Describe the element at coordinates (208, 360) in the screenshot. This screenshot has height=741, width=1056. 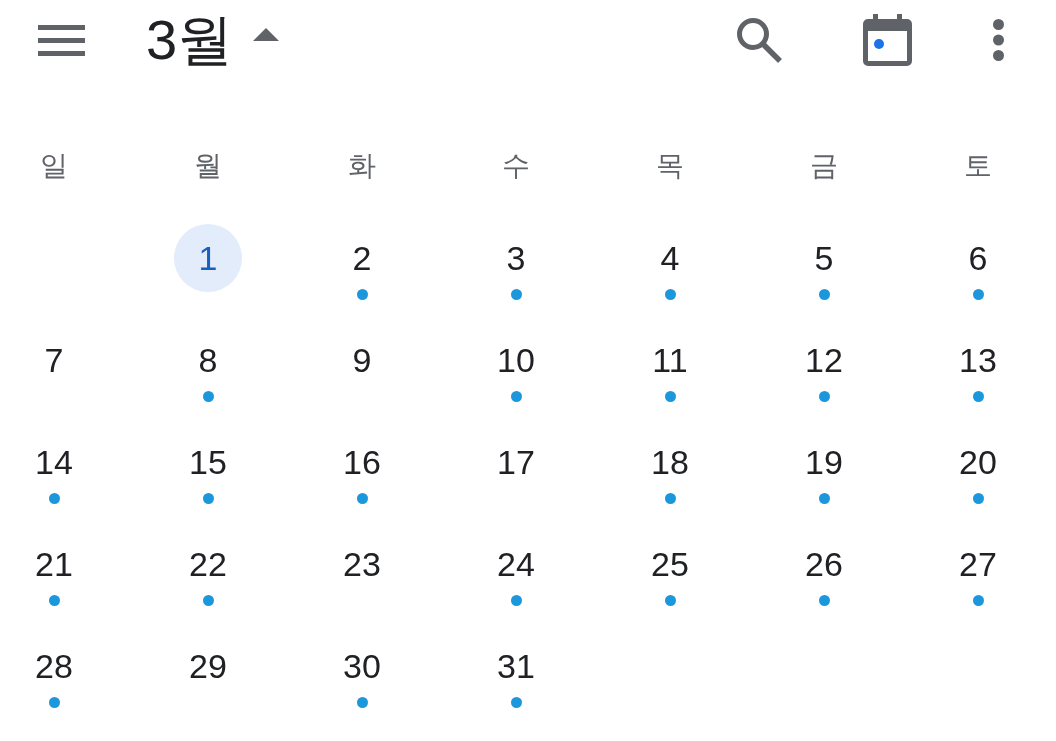
I see `date-button: 8` at that location.